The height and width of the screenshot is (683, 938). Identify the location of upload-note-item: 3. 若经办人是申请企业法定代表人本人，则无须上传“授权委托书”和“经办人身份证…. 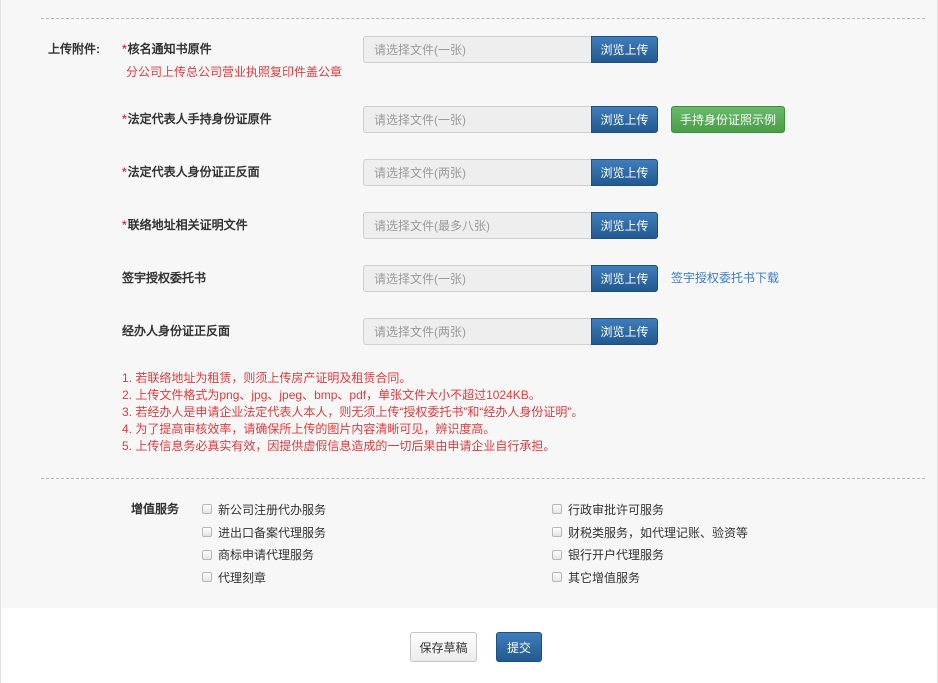
(353, 412).